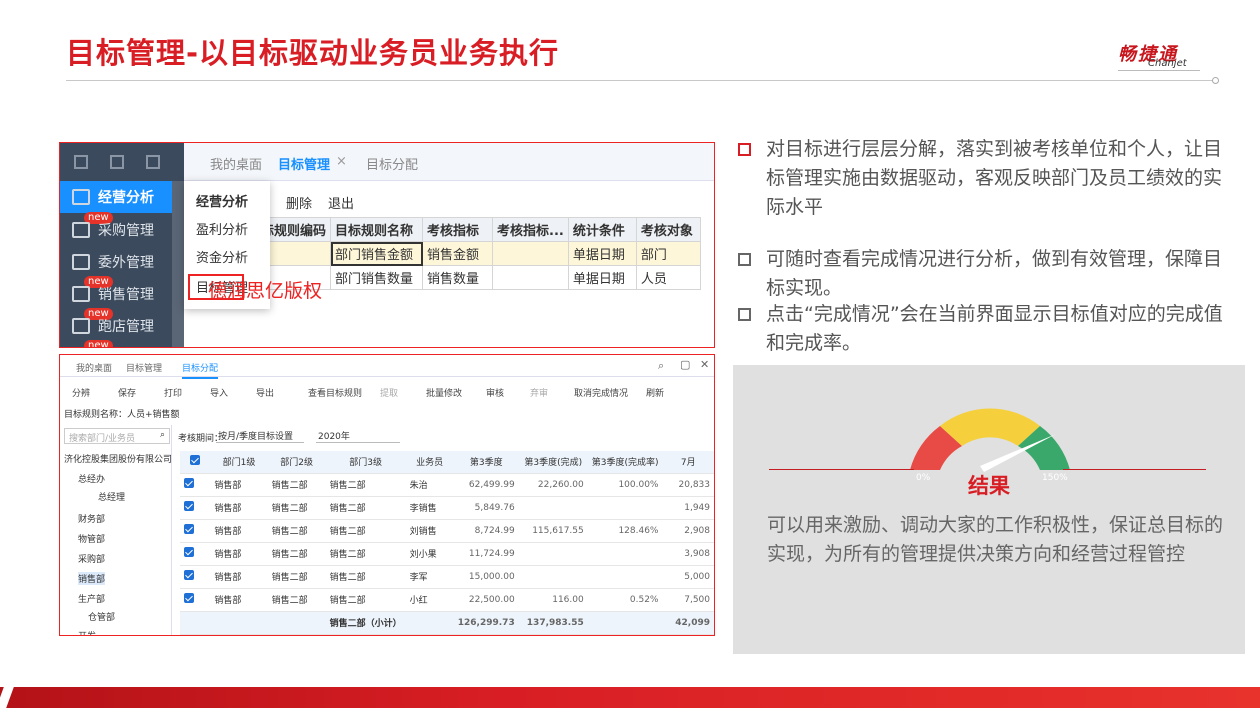 The width and height of the screenshot is (1260, 712). Describe the element at coordinates (625, 600) in the screenshot. I see `table-cell: 0.52%` at that location.